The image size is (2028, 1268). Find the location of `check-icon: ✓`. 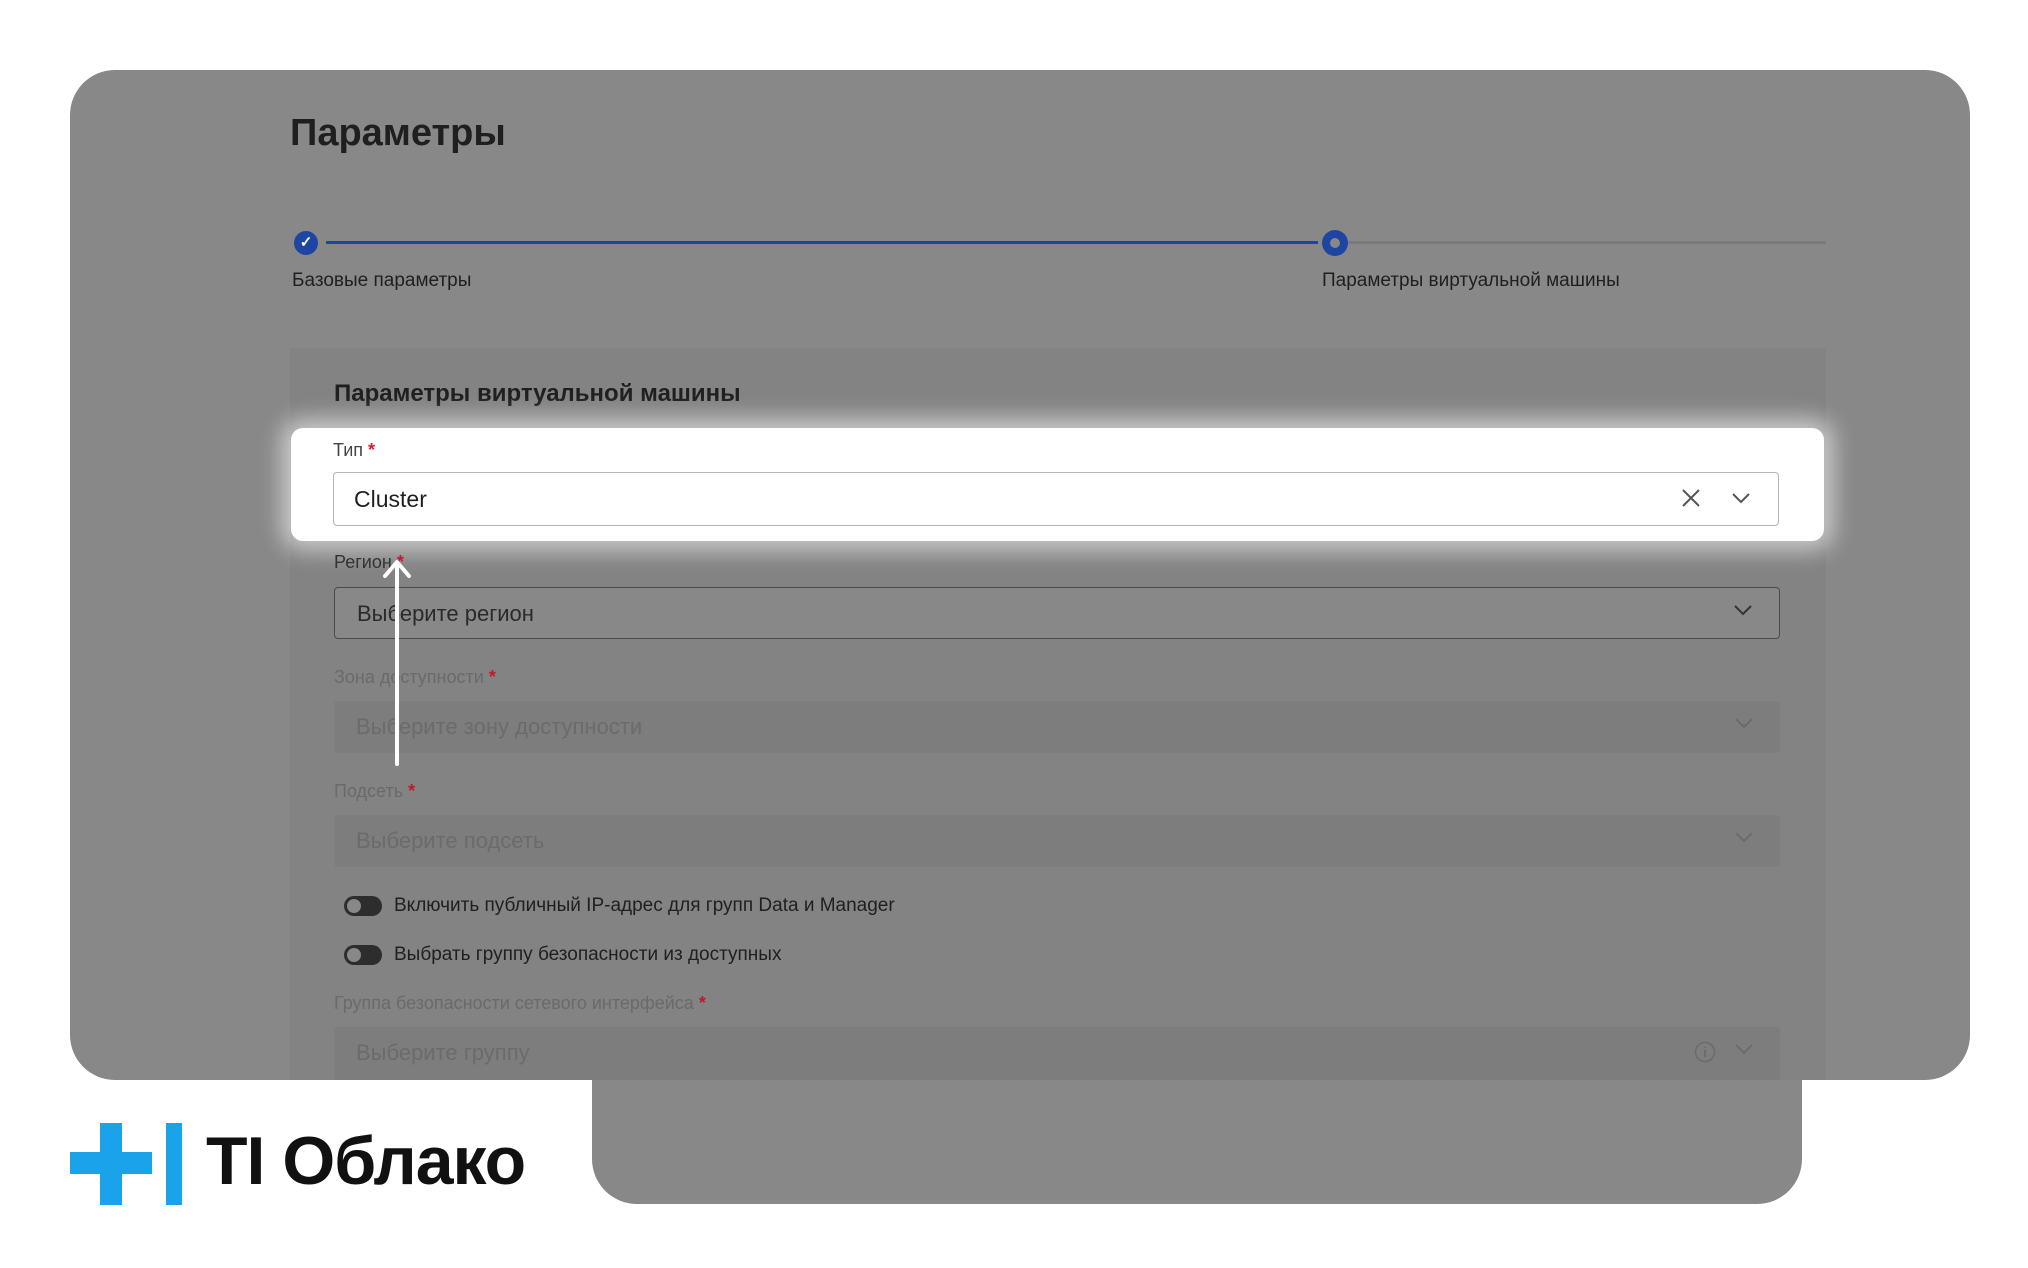

check-icon: ✓ is located at coordinates (306, 243).